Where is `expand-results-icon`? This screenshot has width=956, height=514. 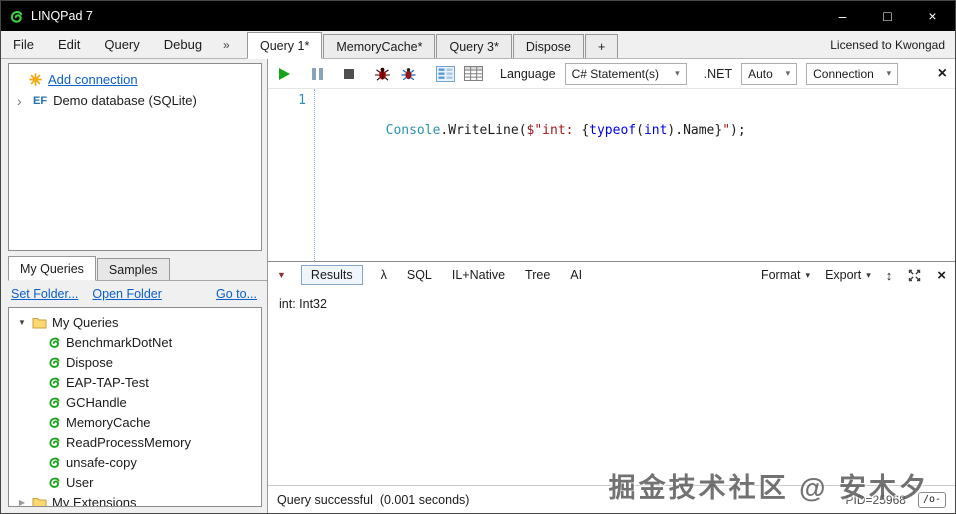
expand-results-icon is located at coordinates (914, 275).